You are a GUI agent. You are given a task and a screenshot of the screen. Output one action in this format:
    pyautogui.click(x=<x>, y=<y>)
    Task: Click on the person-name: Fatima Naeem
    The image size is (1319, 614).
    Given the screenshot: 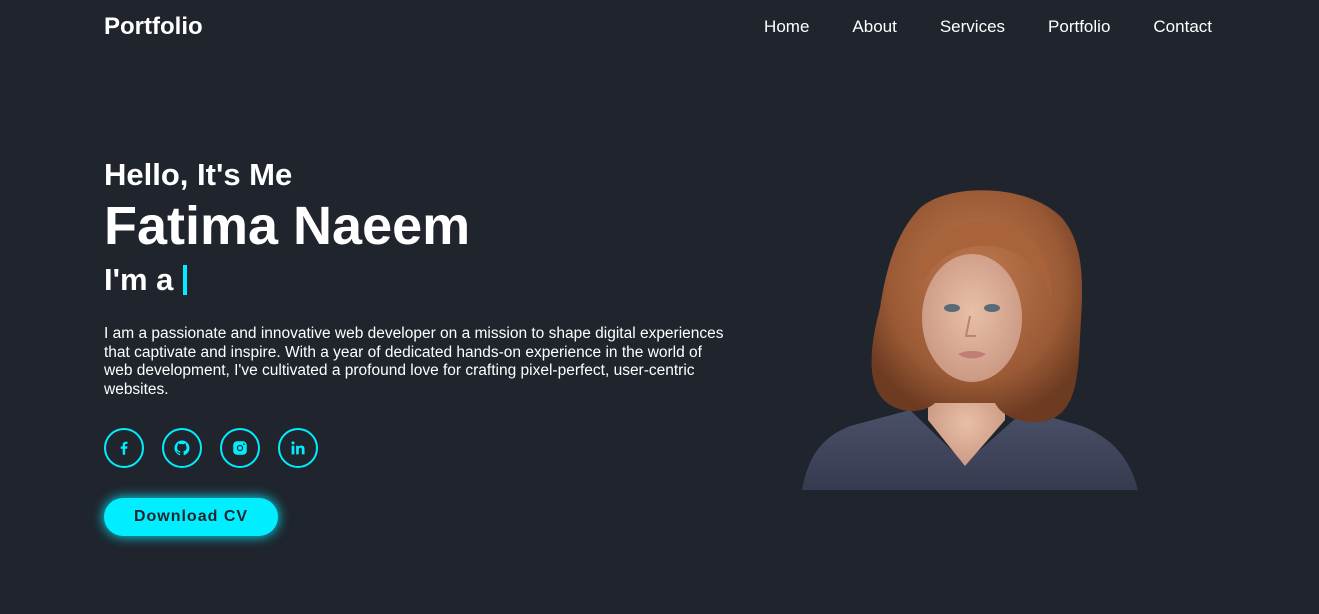 What is the action you would take?
    pyautogui.click(x=287, y=226)
    